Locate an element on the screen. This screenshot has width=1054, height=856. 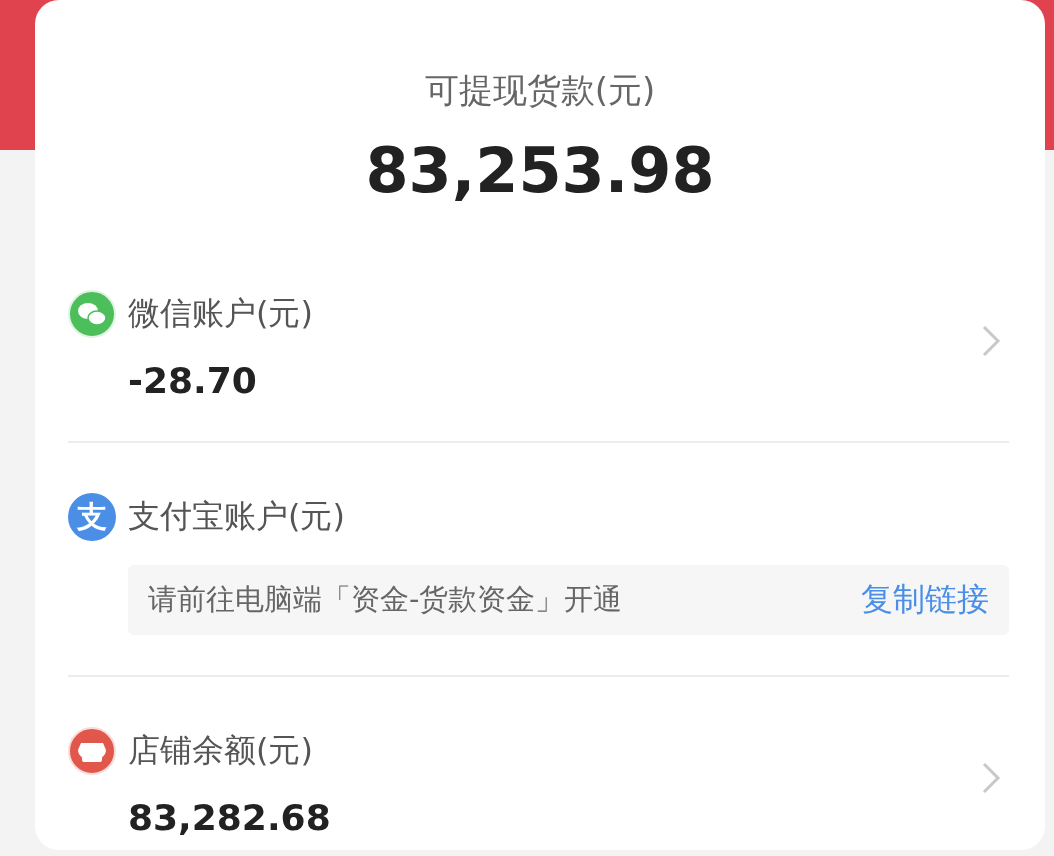
account-label: 支付宝账户(元) is located at coordinates (236, 516).